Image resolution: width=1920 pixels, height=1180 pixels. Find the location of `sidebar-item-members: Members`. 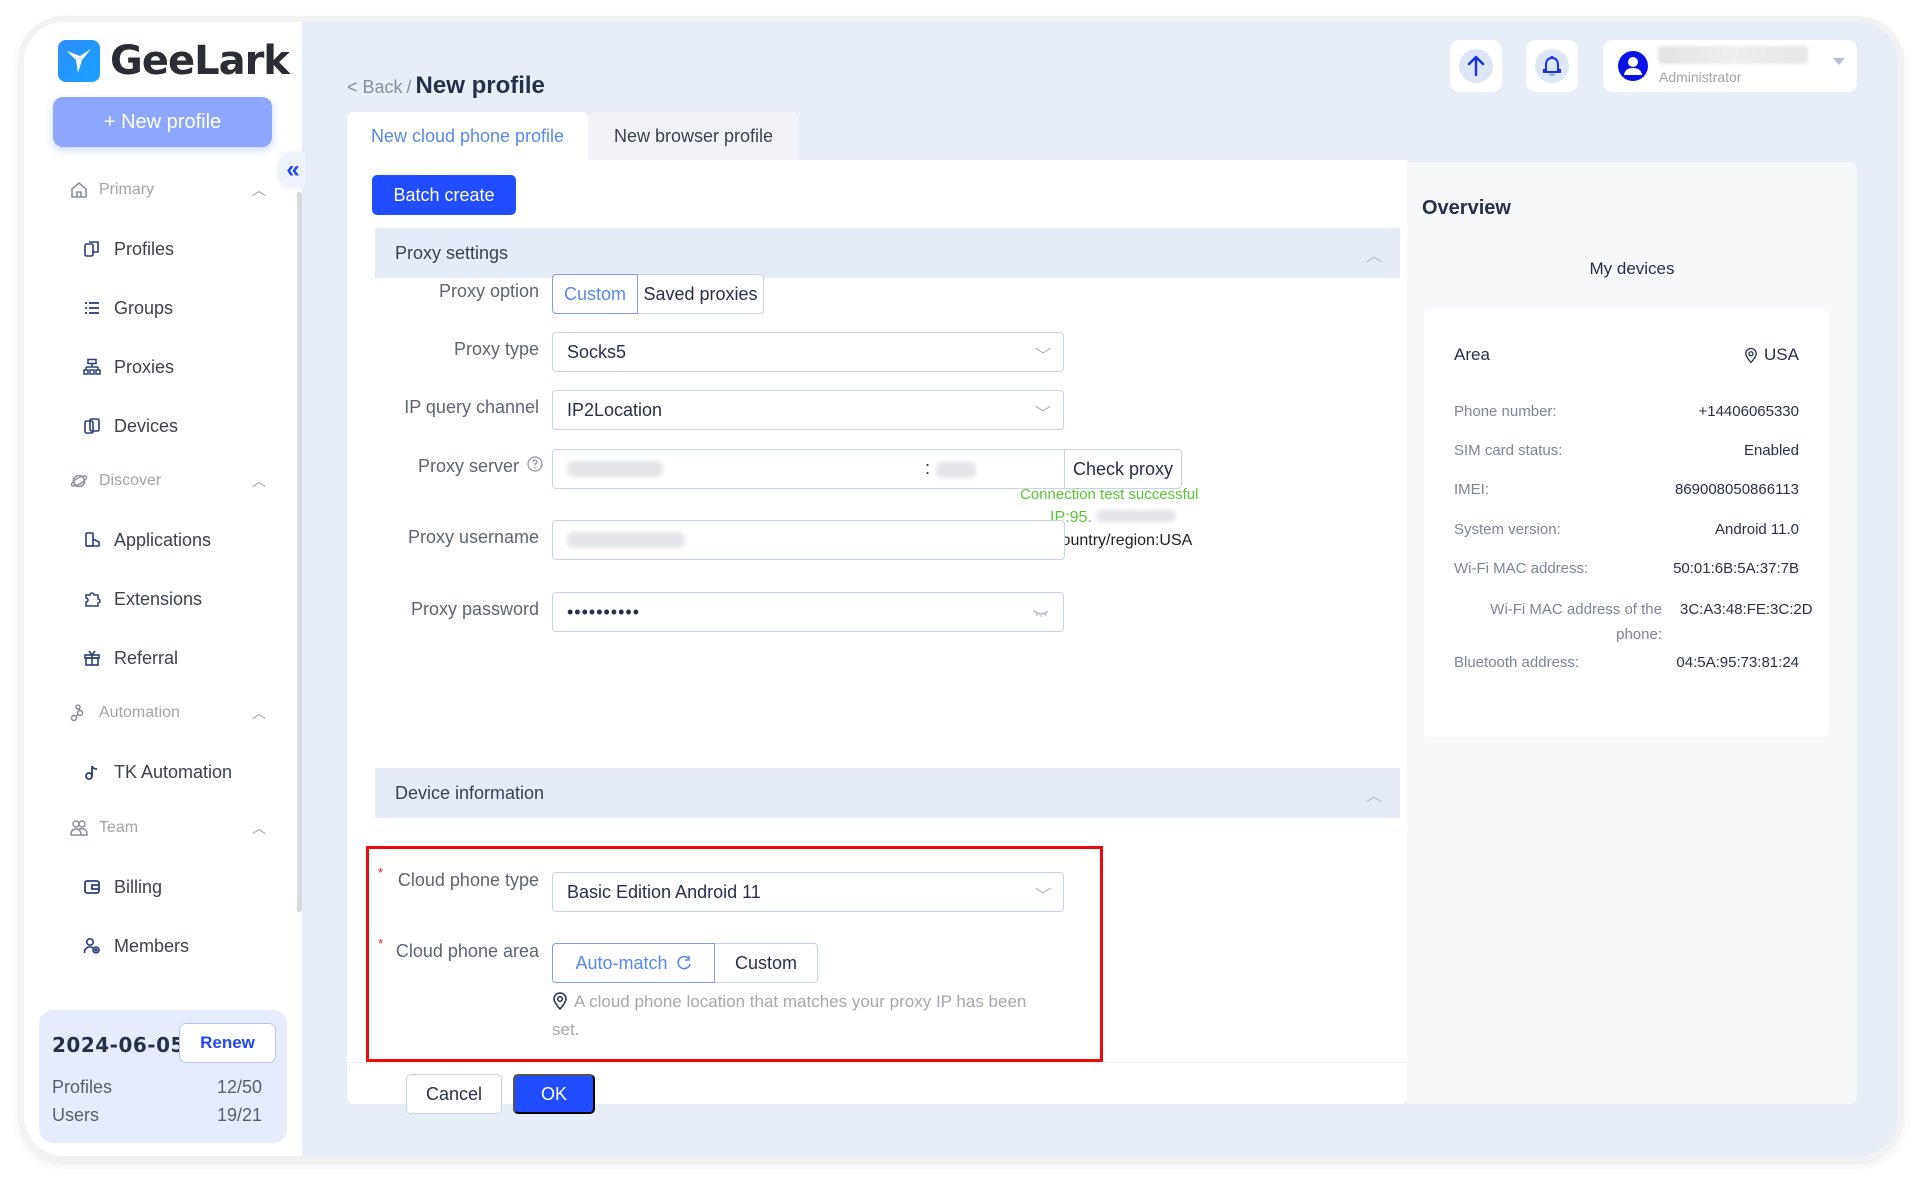

sidebar-item-members: Members is located at coordinates (177, 946).